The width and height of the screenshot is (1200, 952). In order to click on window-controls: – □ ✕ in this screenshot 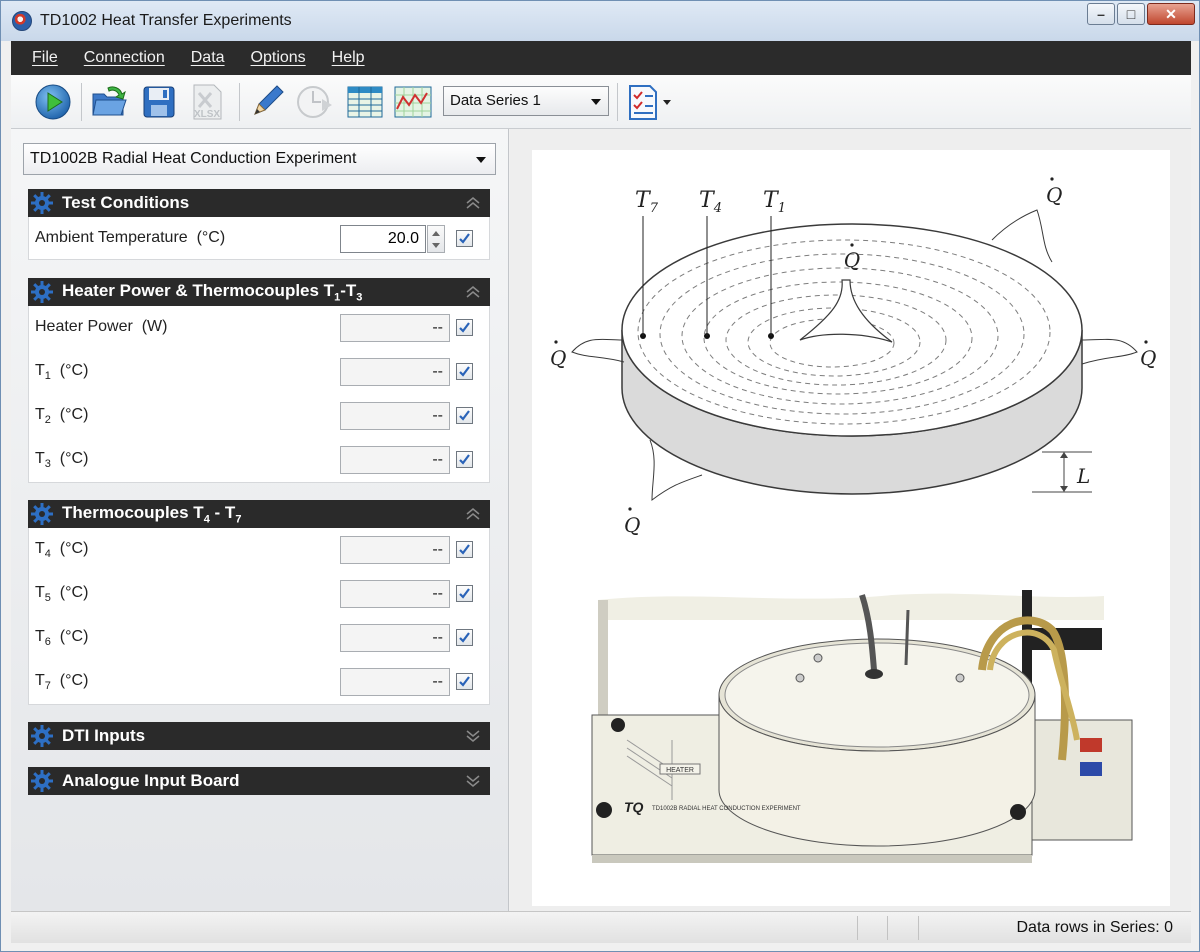, I will do `click(1140, 14)`.